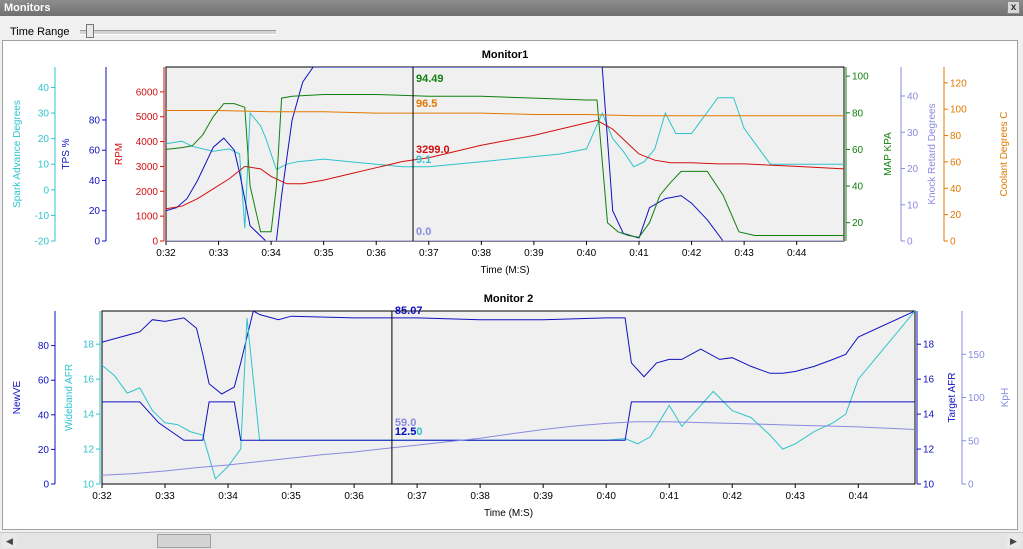 The image size is (1023, 549). Describe the element at coordinates (1005, 397) in the screenshot. I see `y-axis-label: KpH` at that location.